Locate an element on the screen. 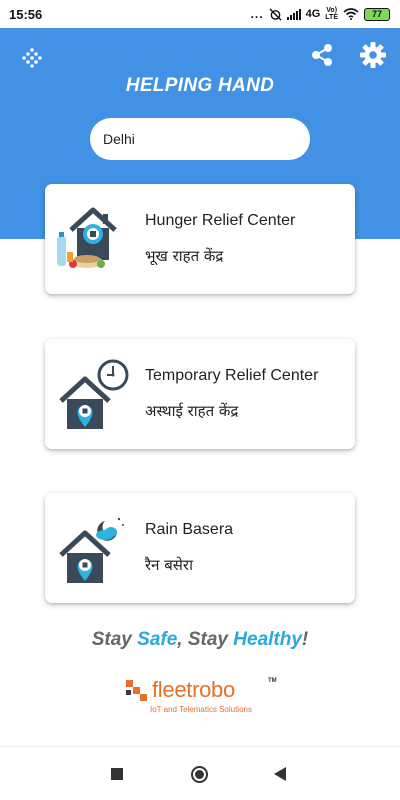 This screenshot has height=800, width=400. status-bar: 15:56 ... 4G Vo) LTE 77 is located at coordinates (200, 14).